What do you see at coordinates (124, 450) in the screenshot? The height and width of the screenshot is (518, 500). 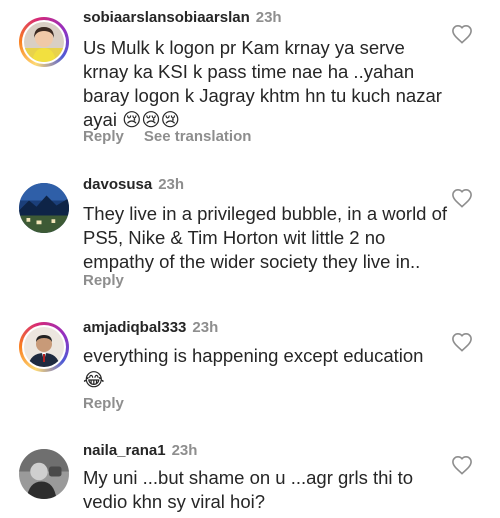 I see `username: naila_rana1` at bounding box center [124, 450].